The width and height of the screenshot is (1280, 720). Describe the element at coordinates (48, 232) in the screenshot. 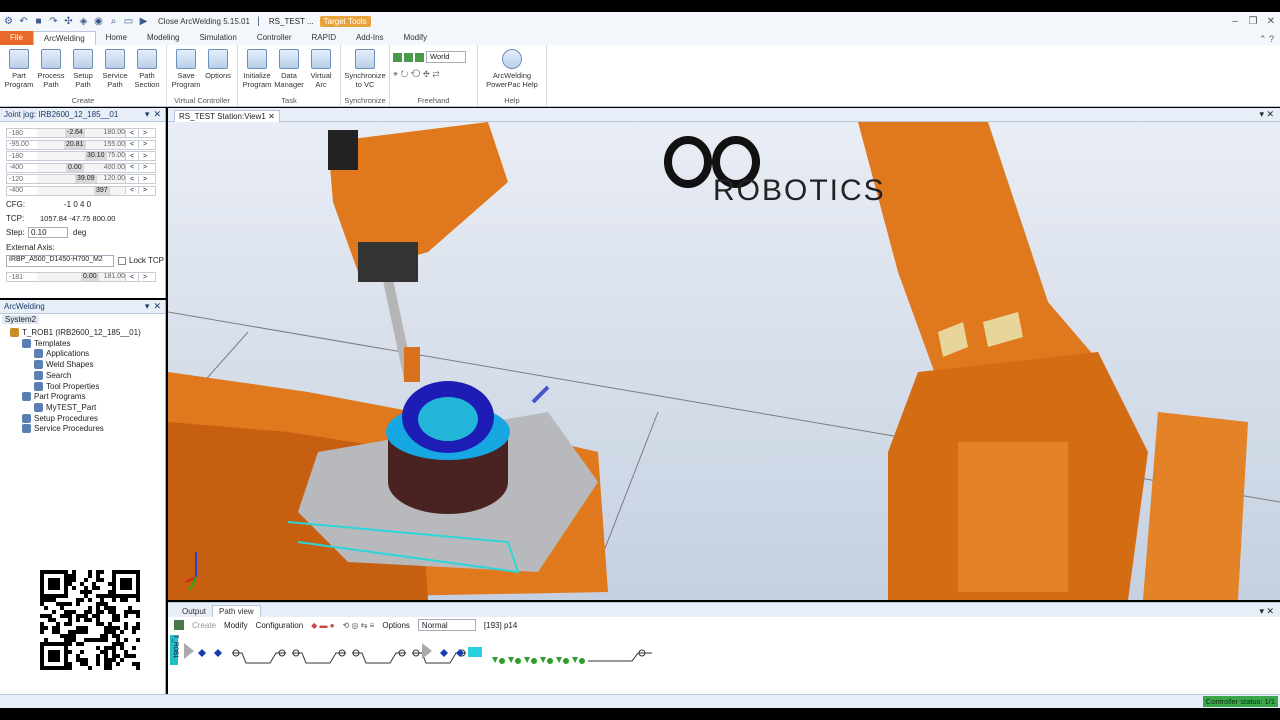

I see `step-input: 0.10` at that location.